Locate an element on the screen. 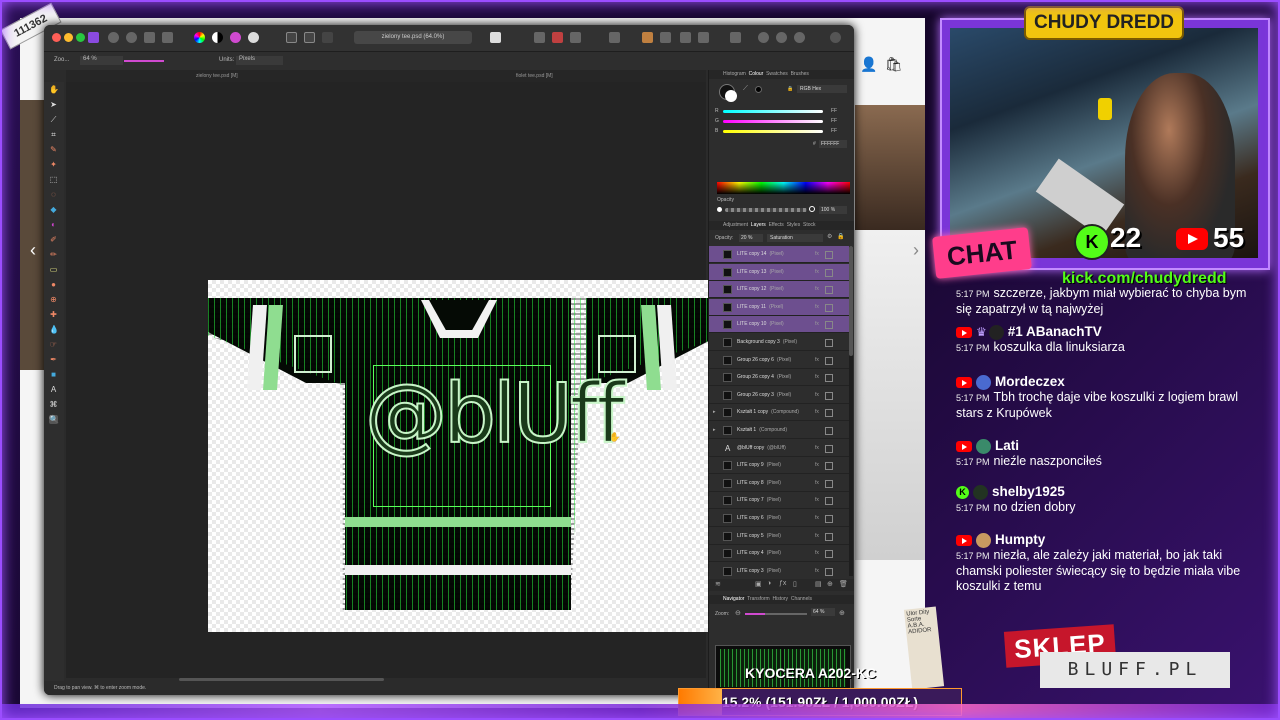 The height and width of the screenshot is (720, 1280). secondary-color-swatch is located at coordinates (731, 96).